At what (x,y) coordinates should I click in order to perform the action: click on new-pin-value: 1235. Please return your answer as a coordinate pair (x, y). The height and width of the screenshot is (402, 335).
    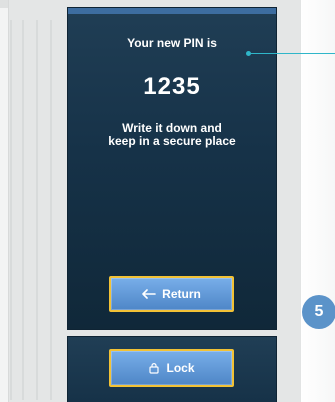
    Looking at the image, I should click on (172, 86).